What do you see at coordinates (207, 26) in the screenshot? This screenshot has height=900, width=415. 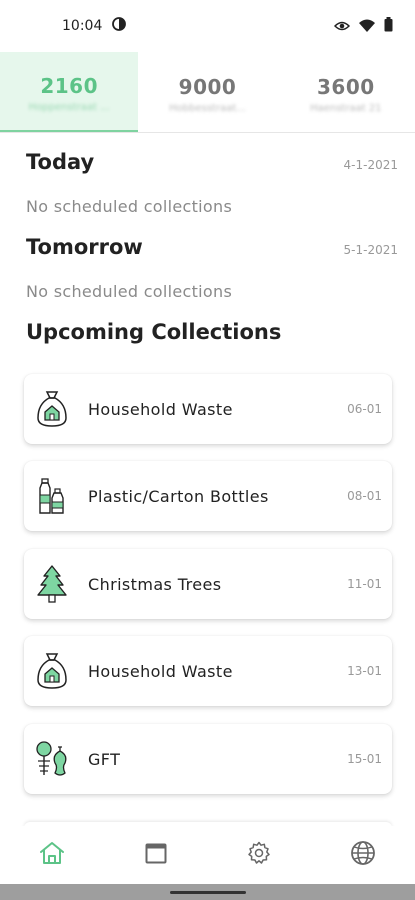 I see `status-bar: 10:04` at bounding box center [207, 26].